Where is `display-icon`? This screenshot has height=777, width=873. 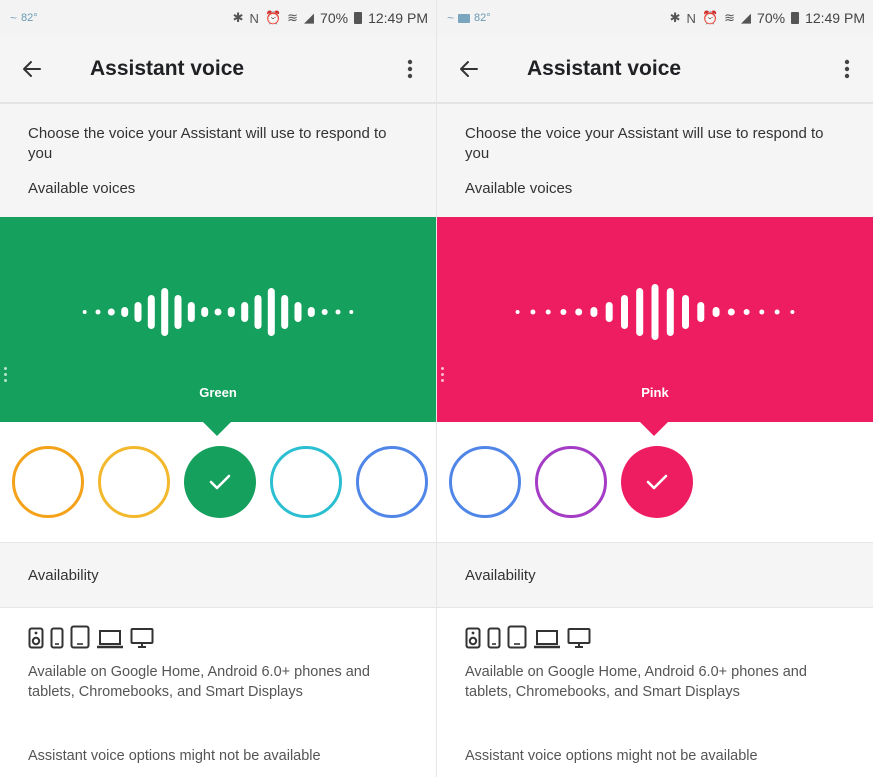
display-icon is located at coordinates (142, 640).